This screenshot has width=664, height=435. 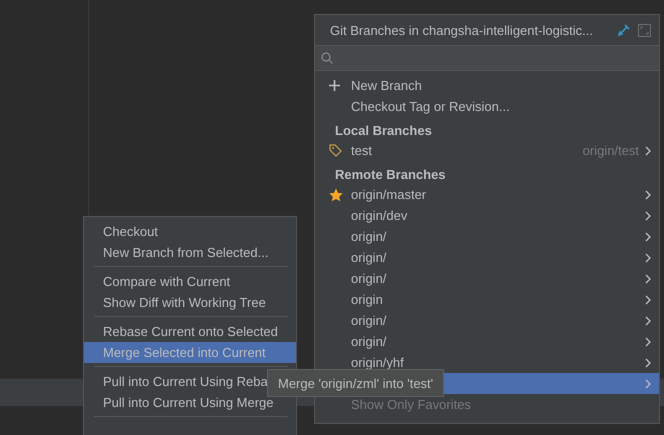 I want to click on menu-item: Checkout, so click(x=190, y=231).